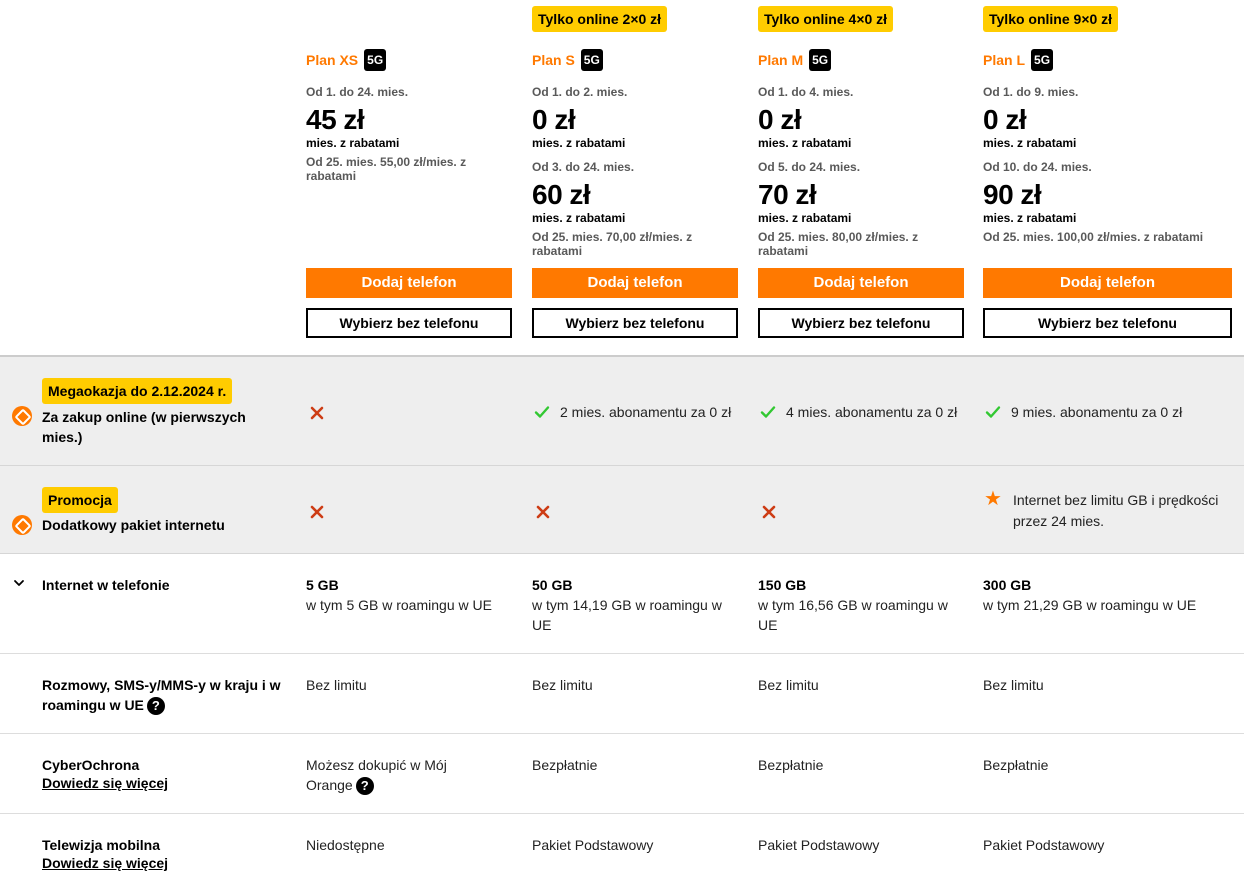 This screenshot has width=1244, height=885. What do you see at coordinates (137, 391) in the screenshot?
I see `megaokazja-tag: Megaokazja do 2.12.2024 r.` at bounding box center [137, 391].